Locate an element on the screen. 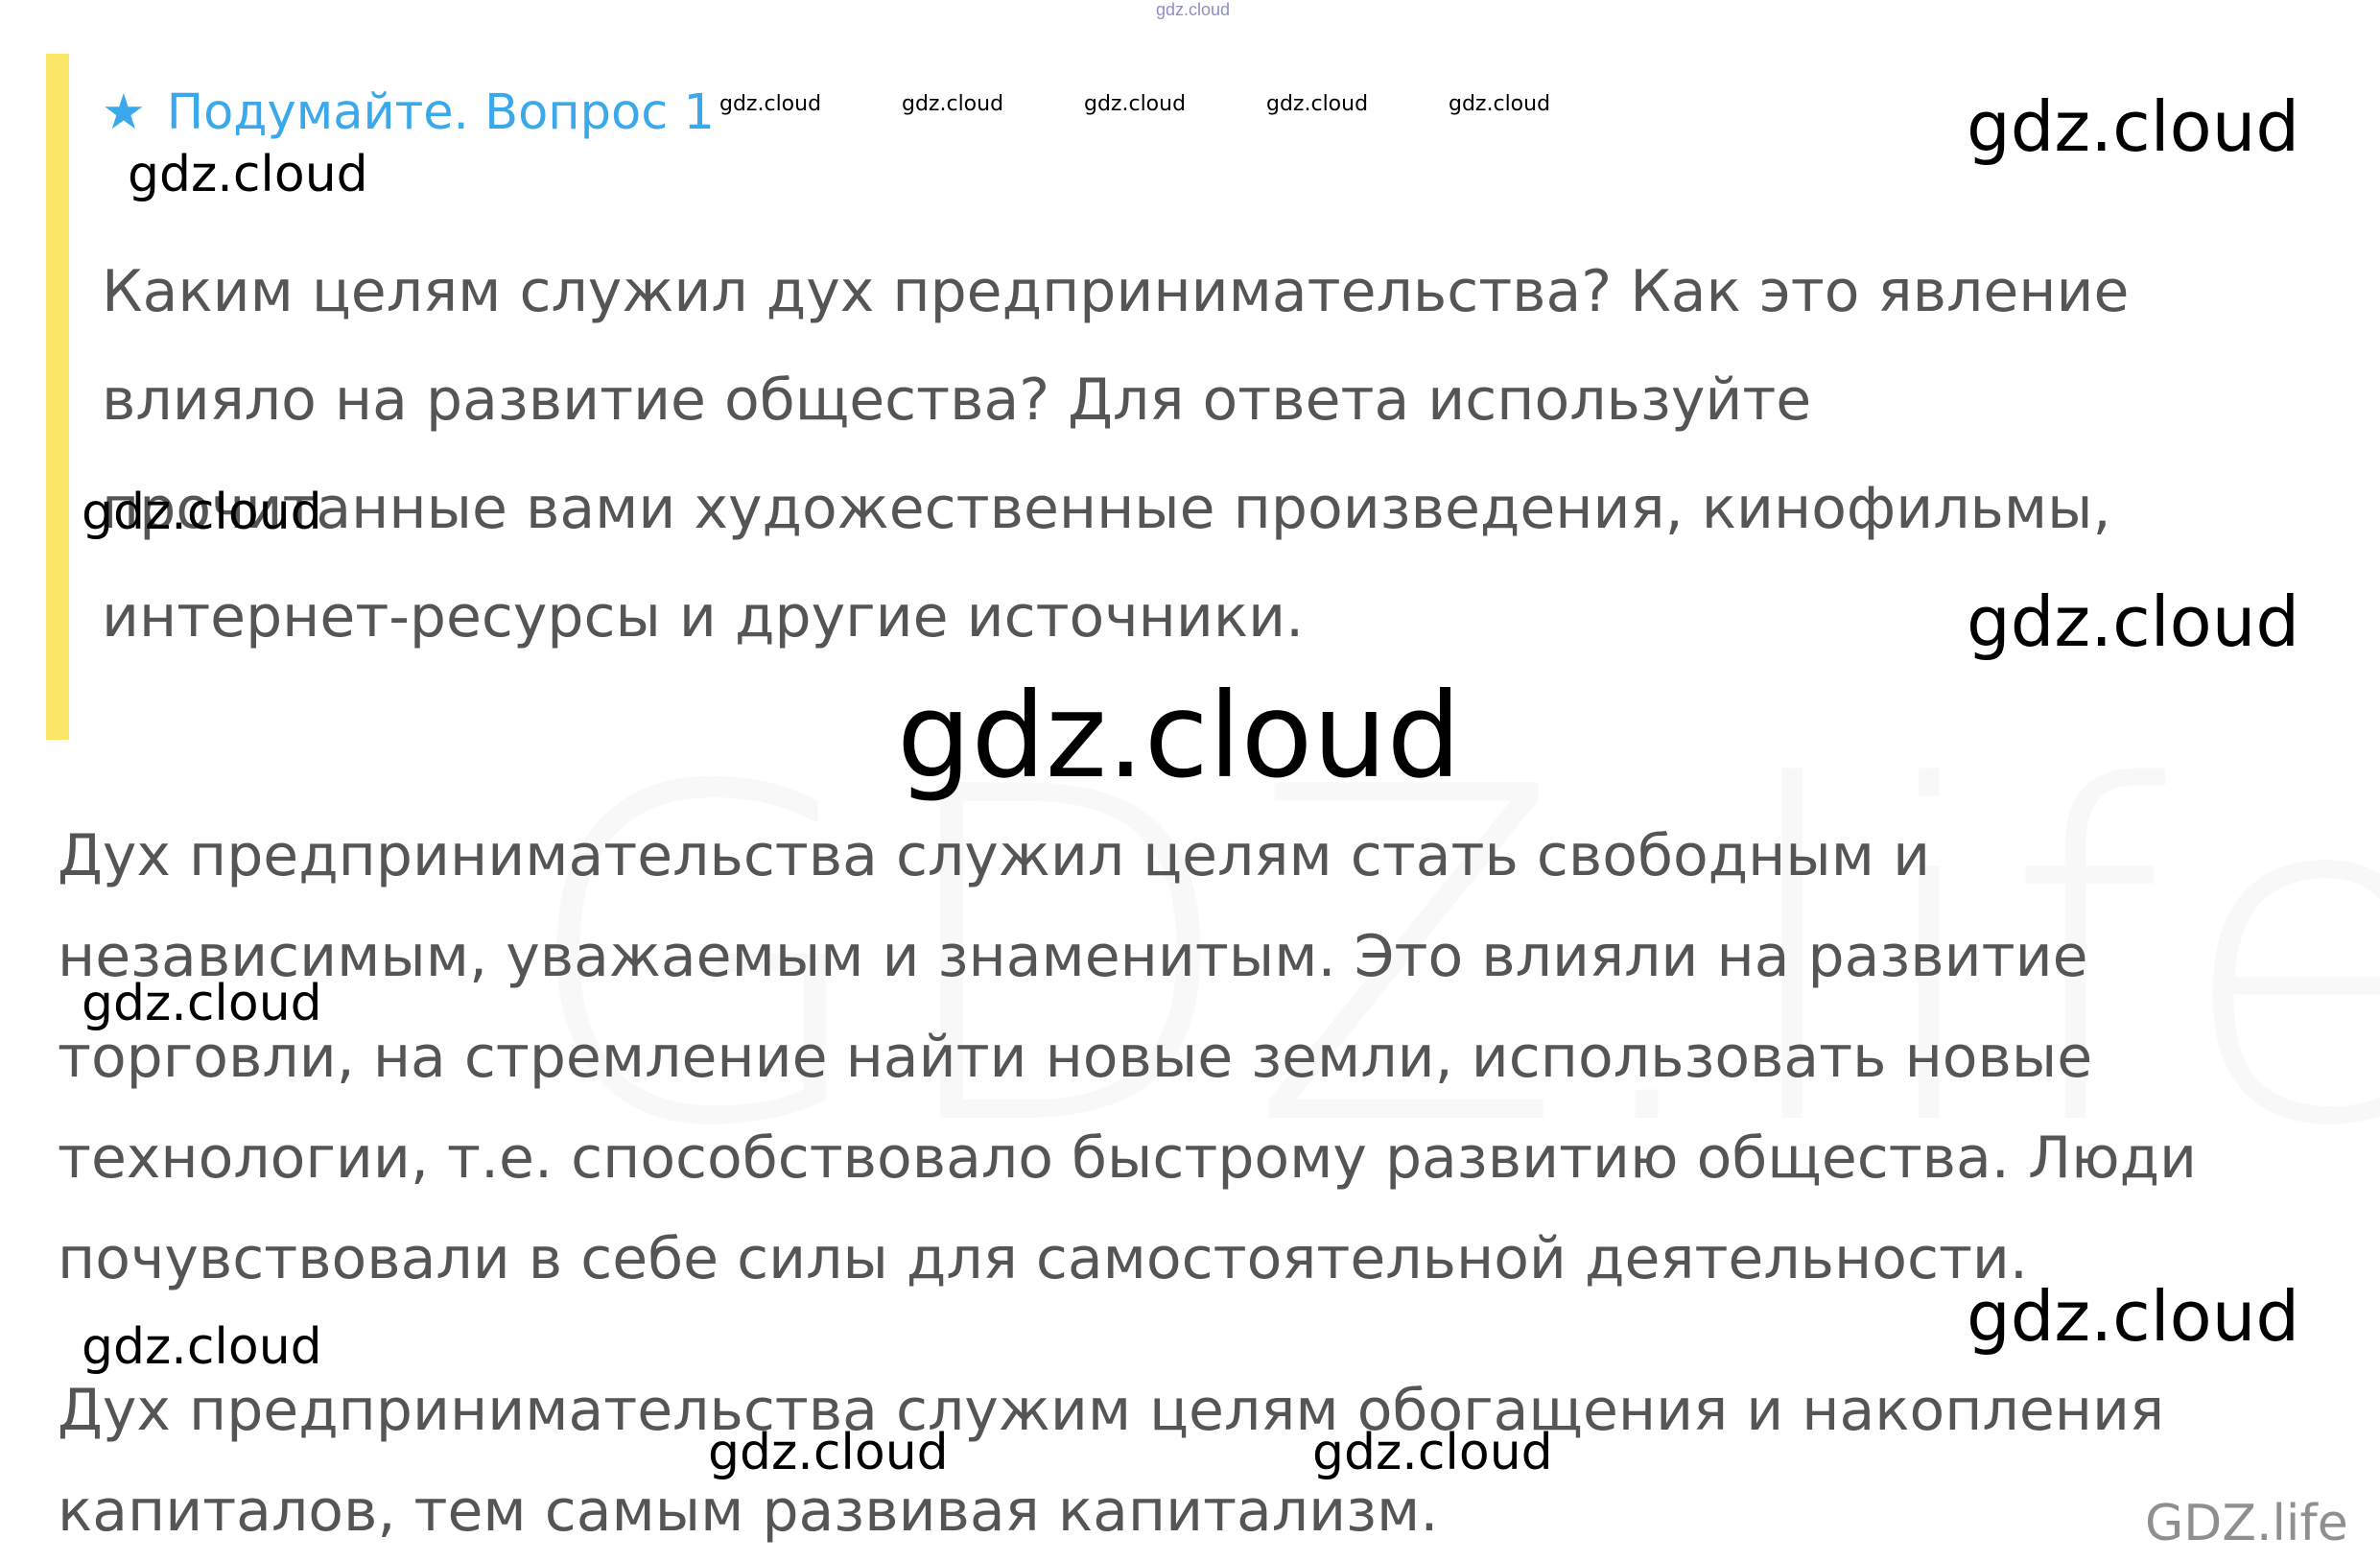 The image size is (2380, 1562). question-accent-bar is located at coordinates (58, 397).